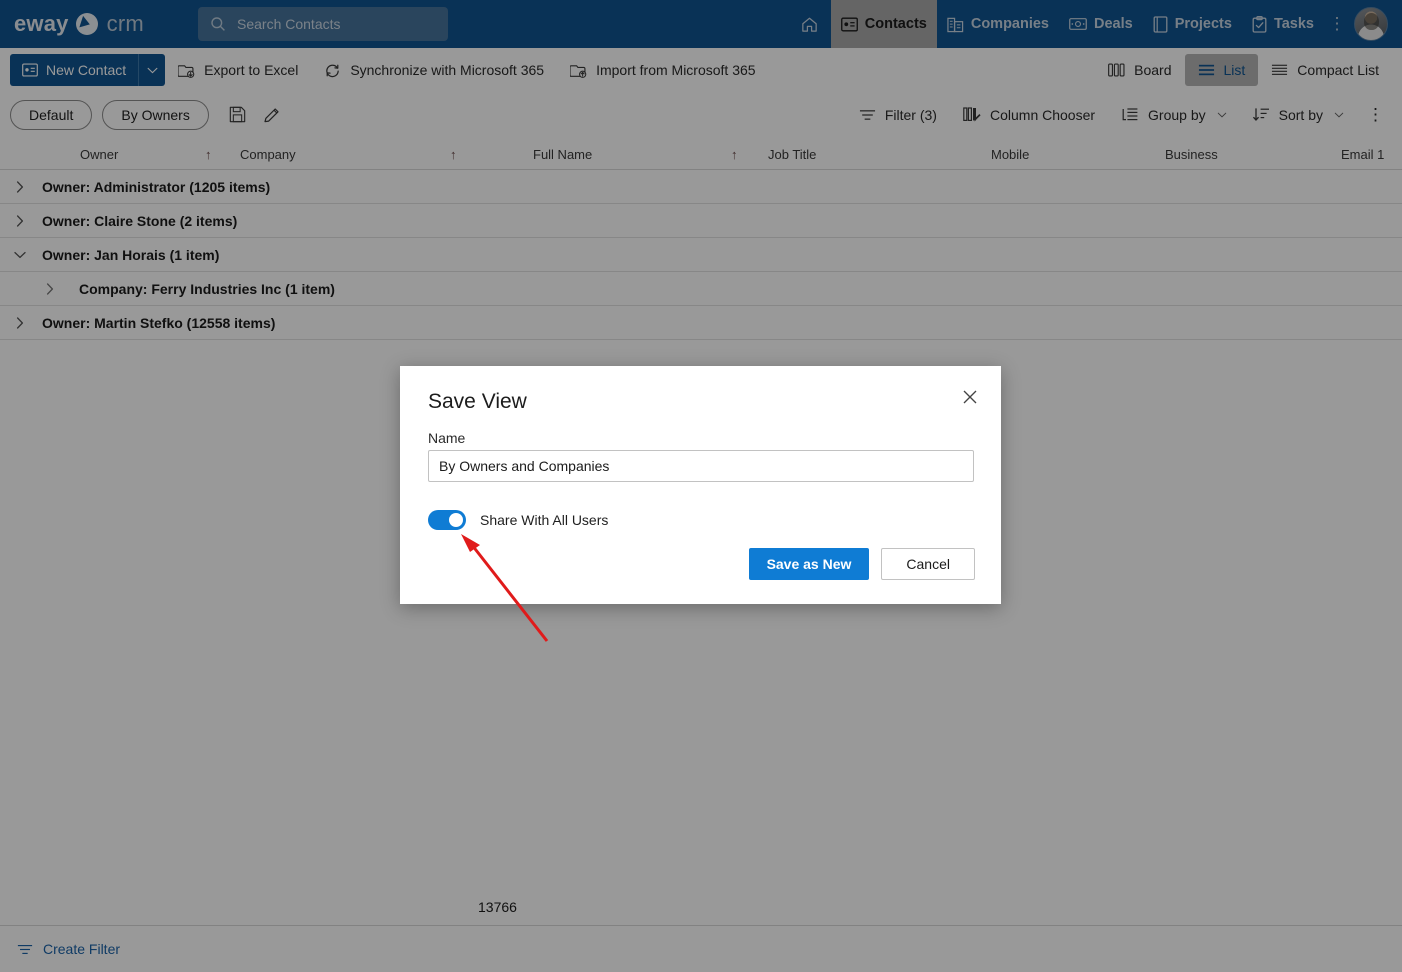 Image resolution: width=1402 pixels, height=972 pixels. I want to click on share-toggle-row: Share With All Users, so click(518, 520).